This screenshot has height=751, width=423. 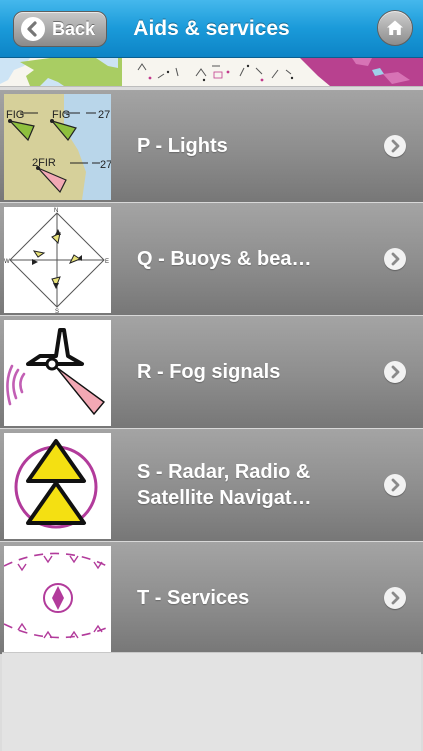 I want to click on buoys-compass-icon: N E S W, so click(x=57, y=260).